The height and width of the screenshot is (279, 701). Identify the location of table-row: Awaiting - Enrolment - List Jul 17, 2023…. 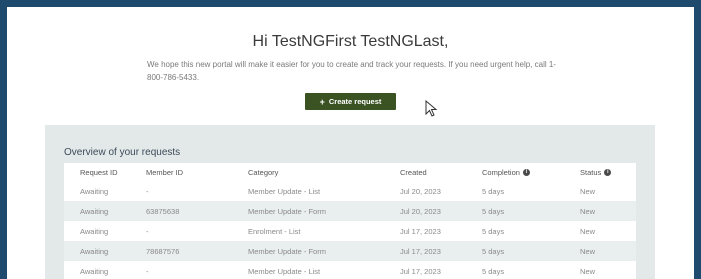
(350, 231).